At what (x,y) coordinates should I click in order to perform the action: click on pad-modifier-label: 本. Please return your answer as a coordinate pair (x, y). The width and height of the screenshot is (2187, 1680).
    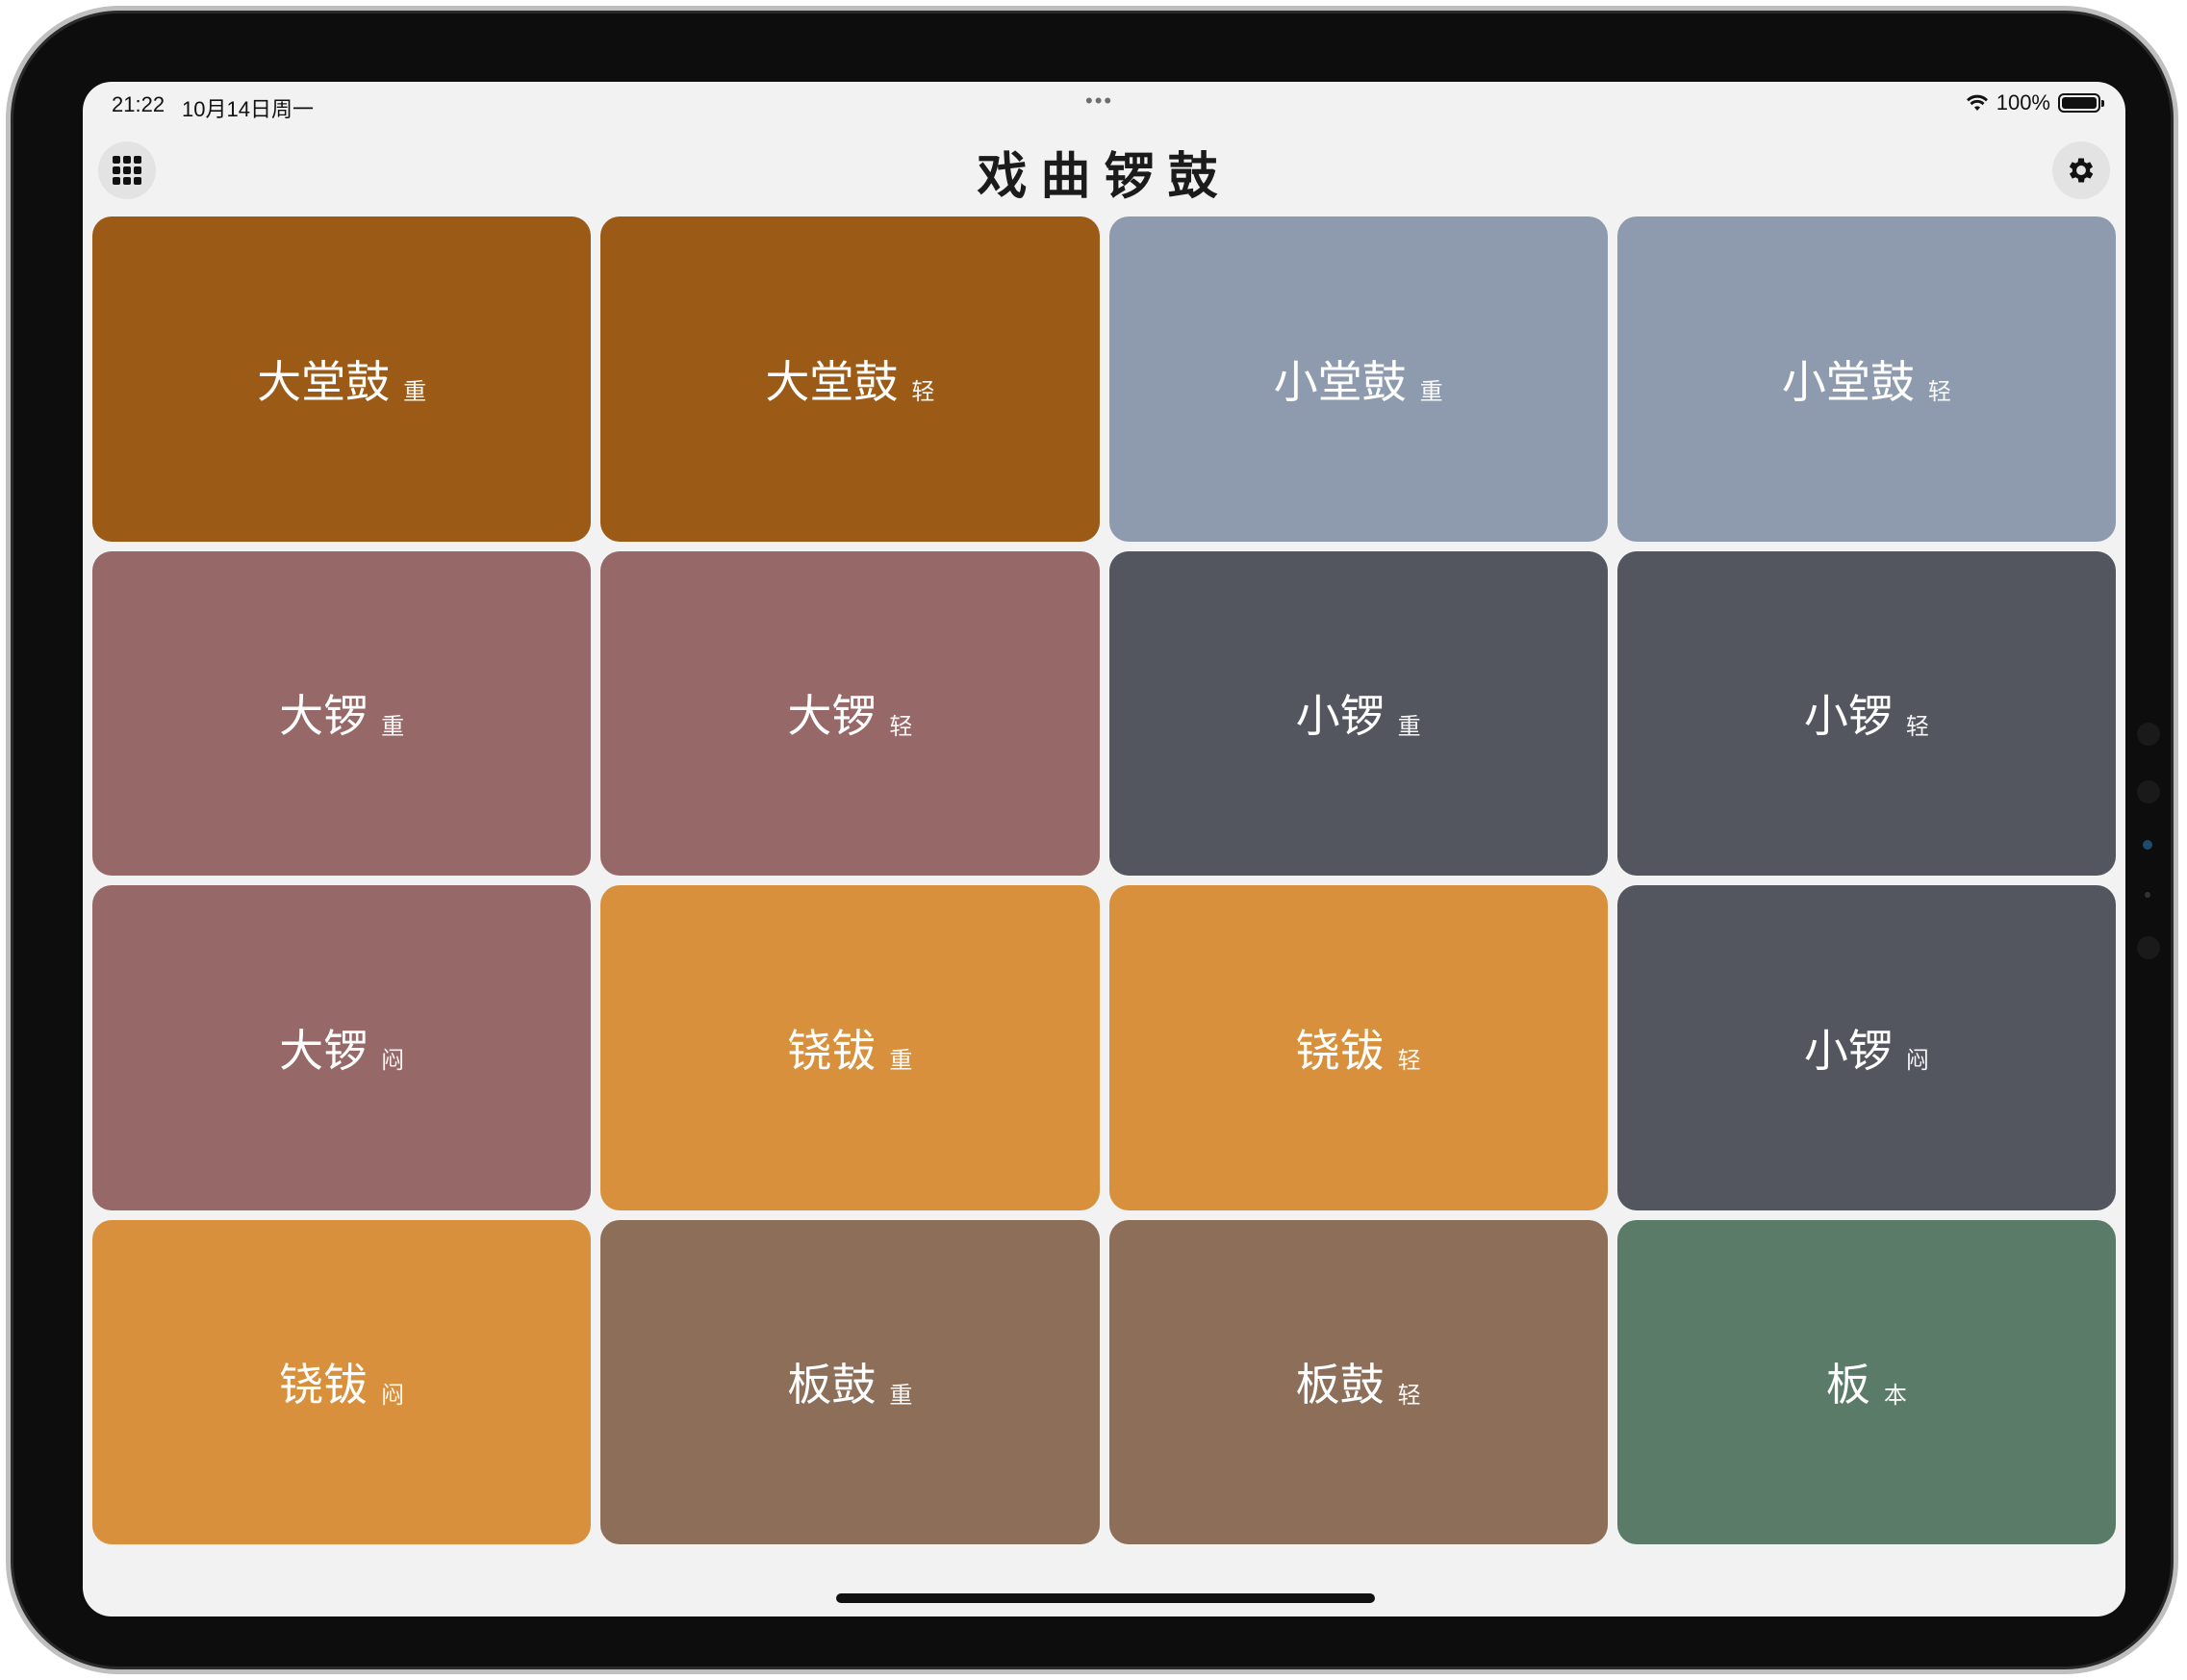
    Looking at the image, I should click on (1895, 1395).